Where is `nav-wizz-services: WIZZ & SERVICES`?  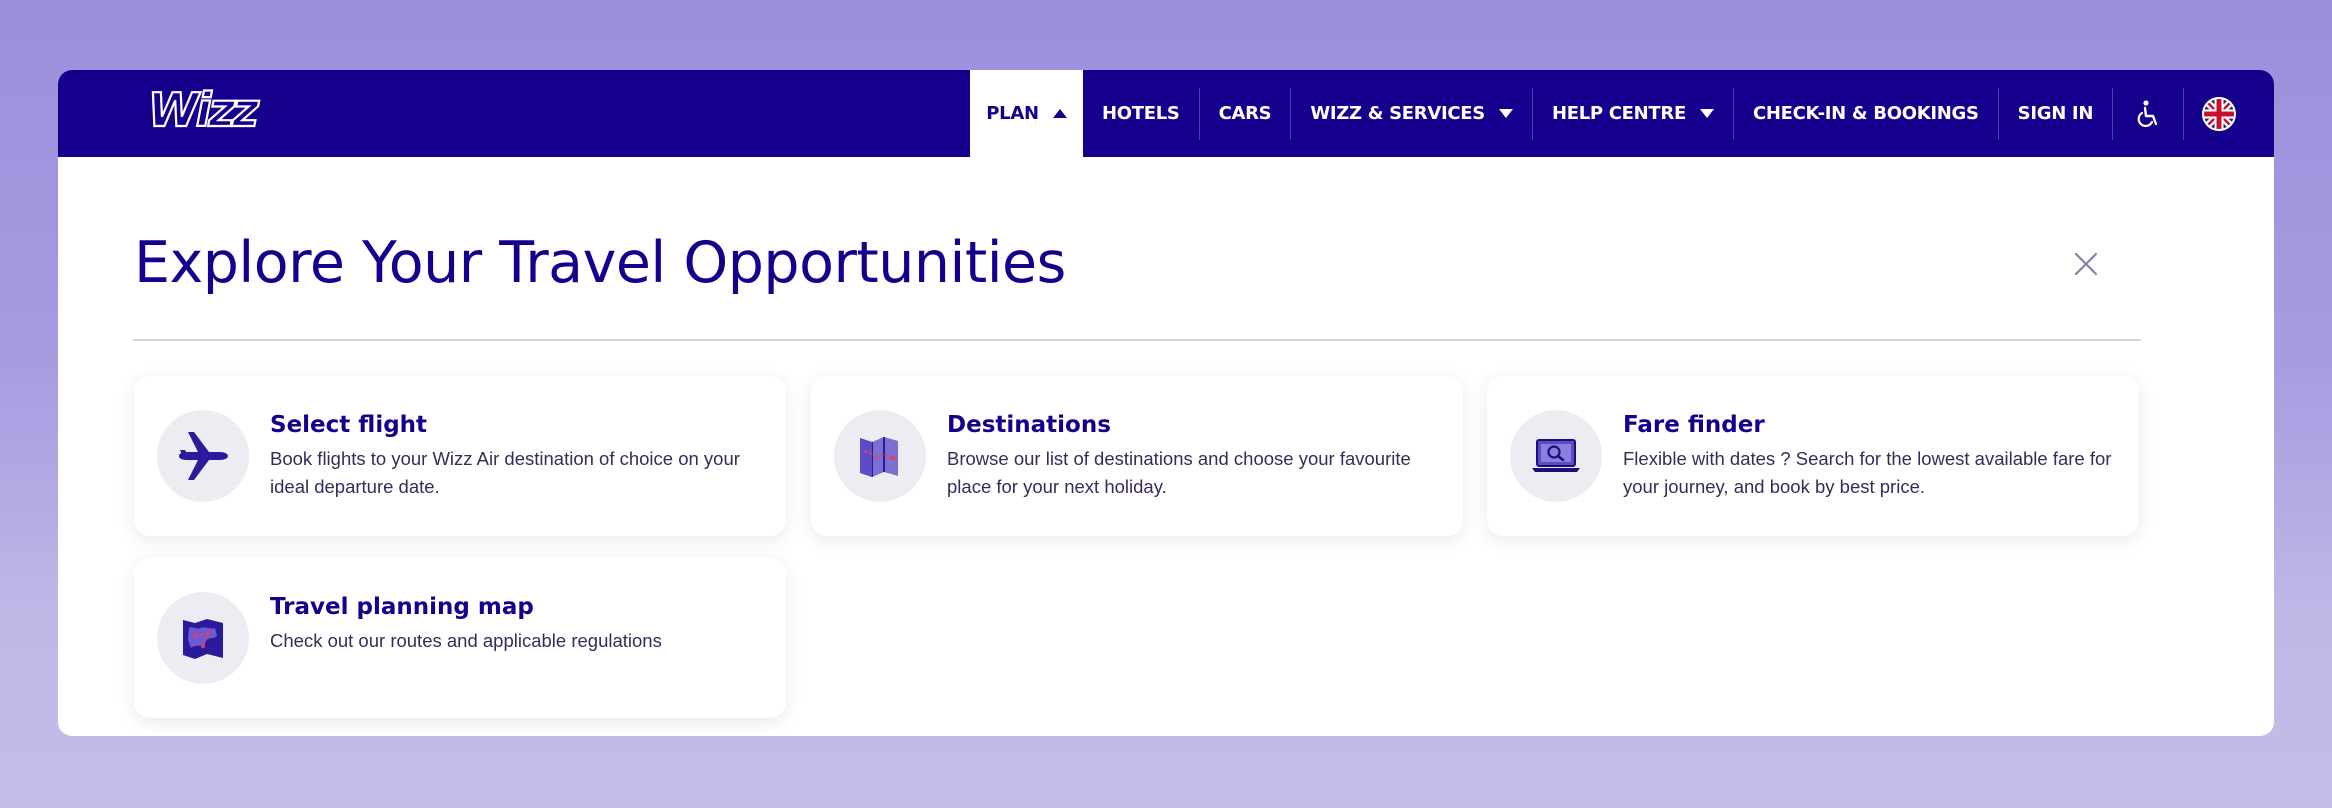 nav-wizz-services: WIZZ & SERVICES is located at coordinates (1411, 113).